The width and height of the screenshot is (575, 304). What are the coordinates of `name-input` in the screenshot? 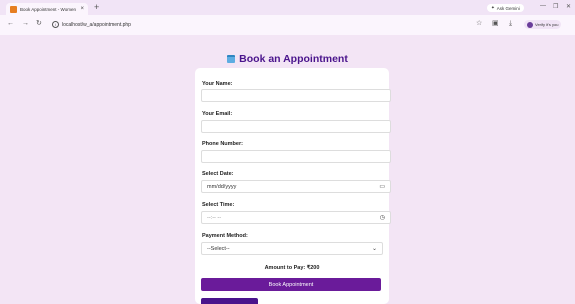 It's located at (296, 95).